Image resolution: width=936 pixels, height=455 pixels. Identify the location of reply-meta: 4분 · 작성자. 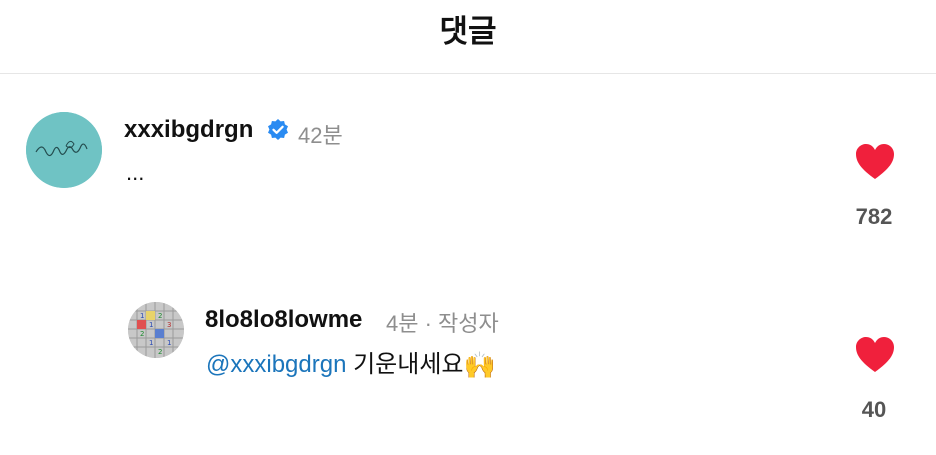
(442, 323).